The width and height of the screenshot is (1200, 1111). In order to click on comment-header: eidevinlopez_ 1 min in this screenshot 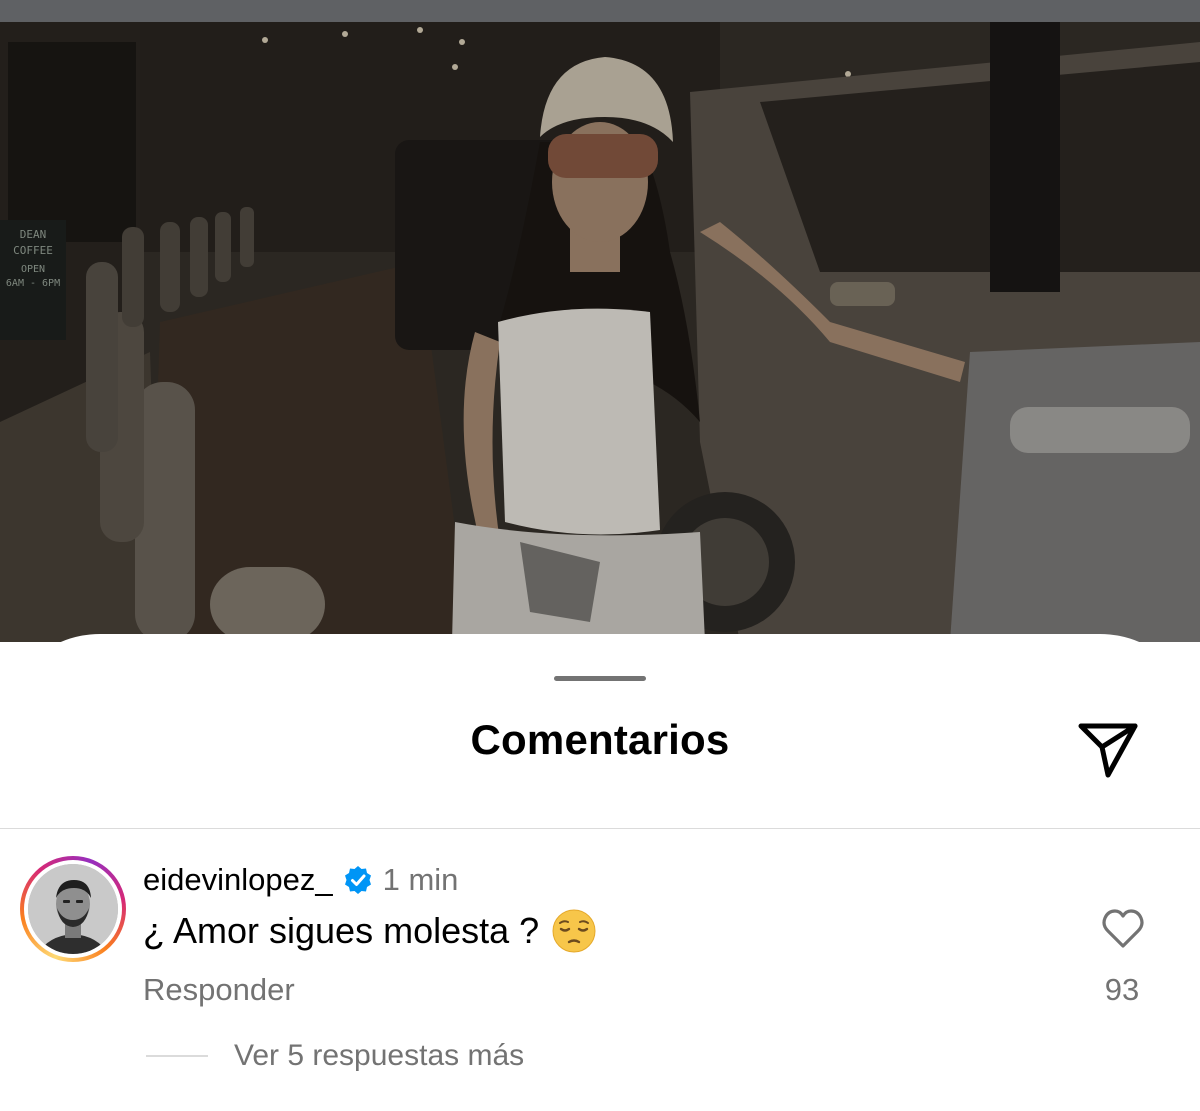, I will do `click(300, 880)`.